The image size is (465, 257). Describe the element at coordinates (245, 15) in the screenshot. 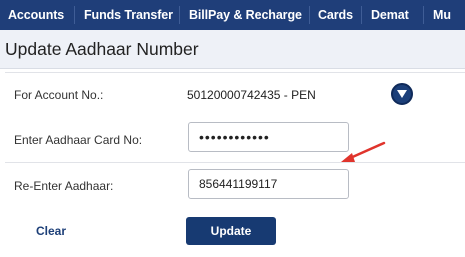

I see `nav-item-billpay-recharge: BillPay & Recharge` at that location.